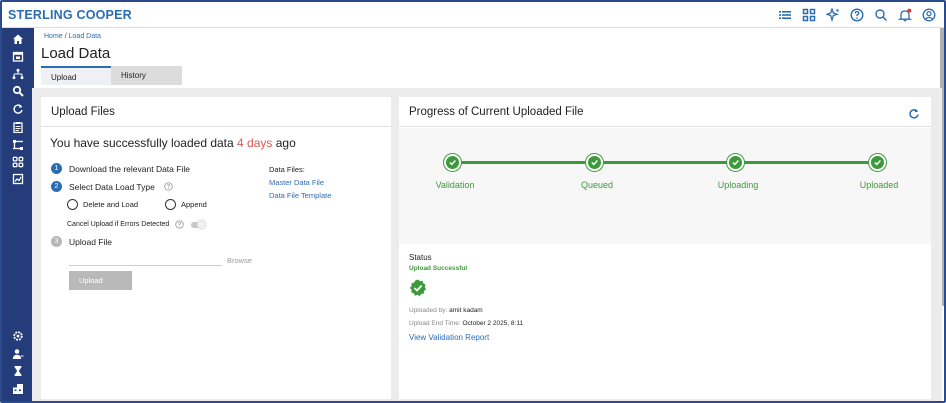 The height and width of the screenshot is (403, 946). What do you see at coordinates (90, 241) in the screenshot?
I see `step-label: Upload File` at bounding box center [90, 241].